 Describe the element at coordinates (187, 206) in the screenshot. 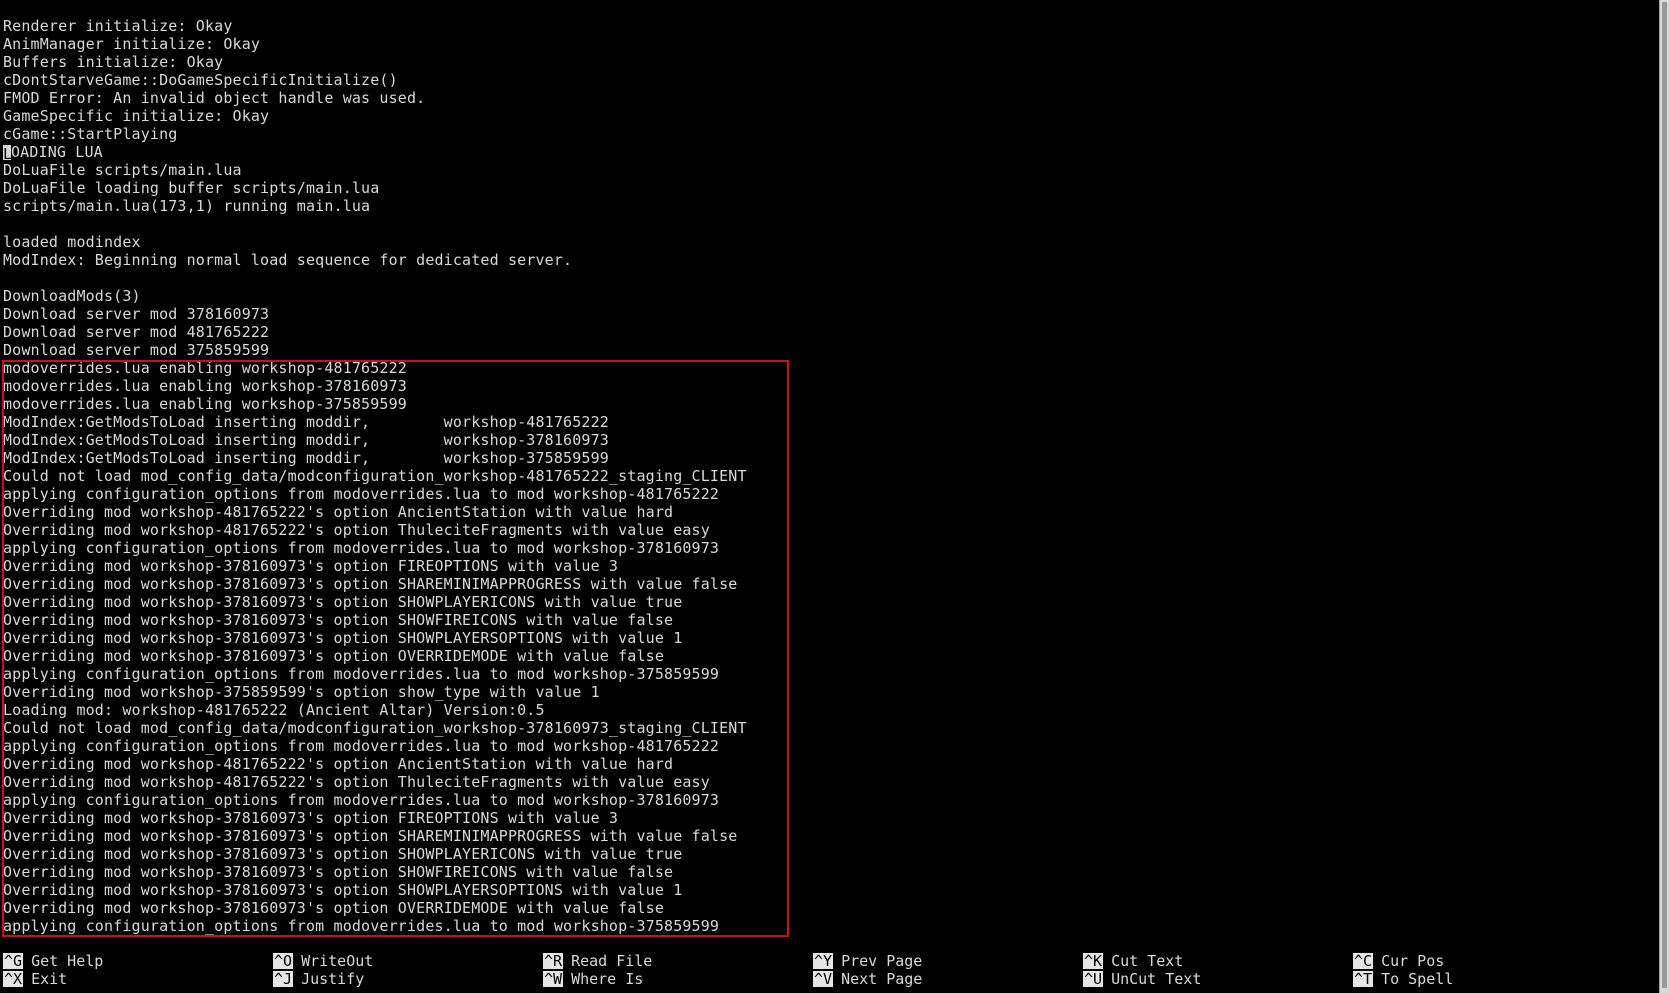

I see `log-line: scripts/main.lua(173,1) running main.lua` at that location.